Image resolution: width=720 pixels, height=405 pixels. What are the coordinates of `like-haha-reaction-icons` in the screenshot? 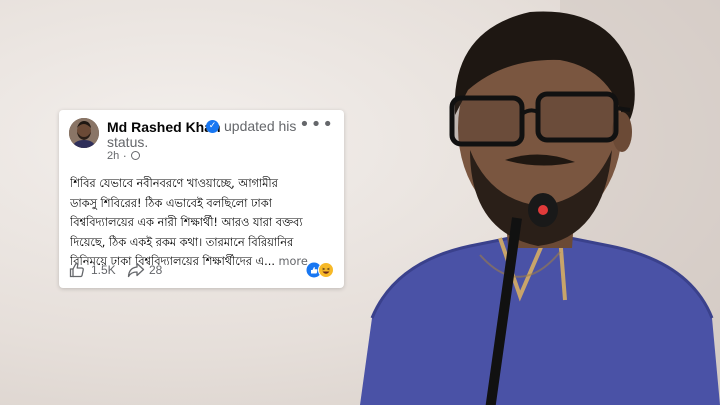 It's located at (320, 270).